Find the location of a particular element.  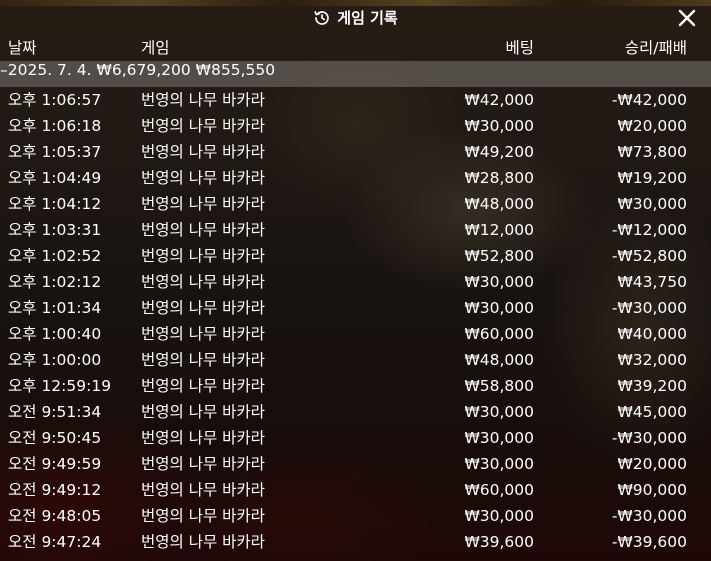

row-bet: ₩28,800 is located at coordinates (499, 178).